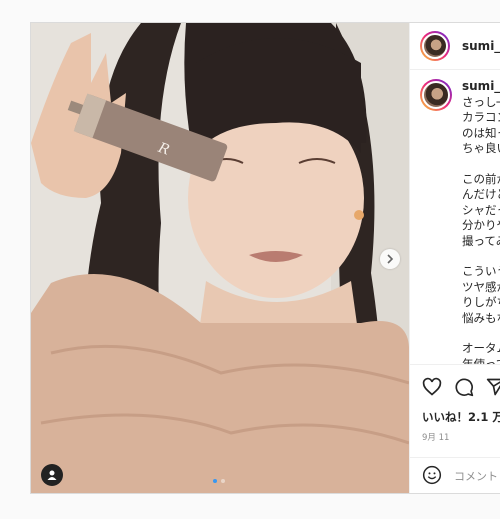 The width and height of the screenshot is (500, 519). I want to click on likes-count: いいね！2.1 万件, so click(455, 413).